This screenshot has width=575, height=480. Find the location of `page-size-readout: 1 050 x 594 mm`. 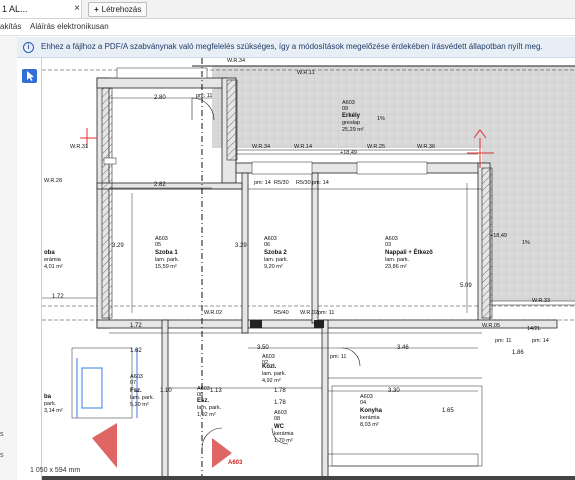

page-size-readout: 1 050 x 594 mm is located at coordinates (55, 470).